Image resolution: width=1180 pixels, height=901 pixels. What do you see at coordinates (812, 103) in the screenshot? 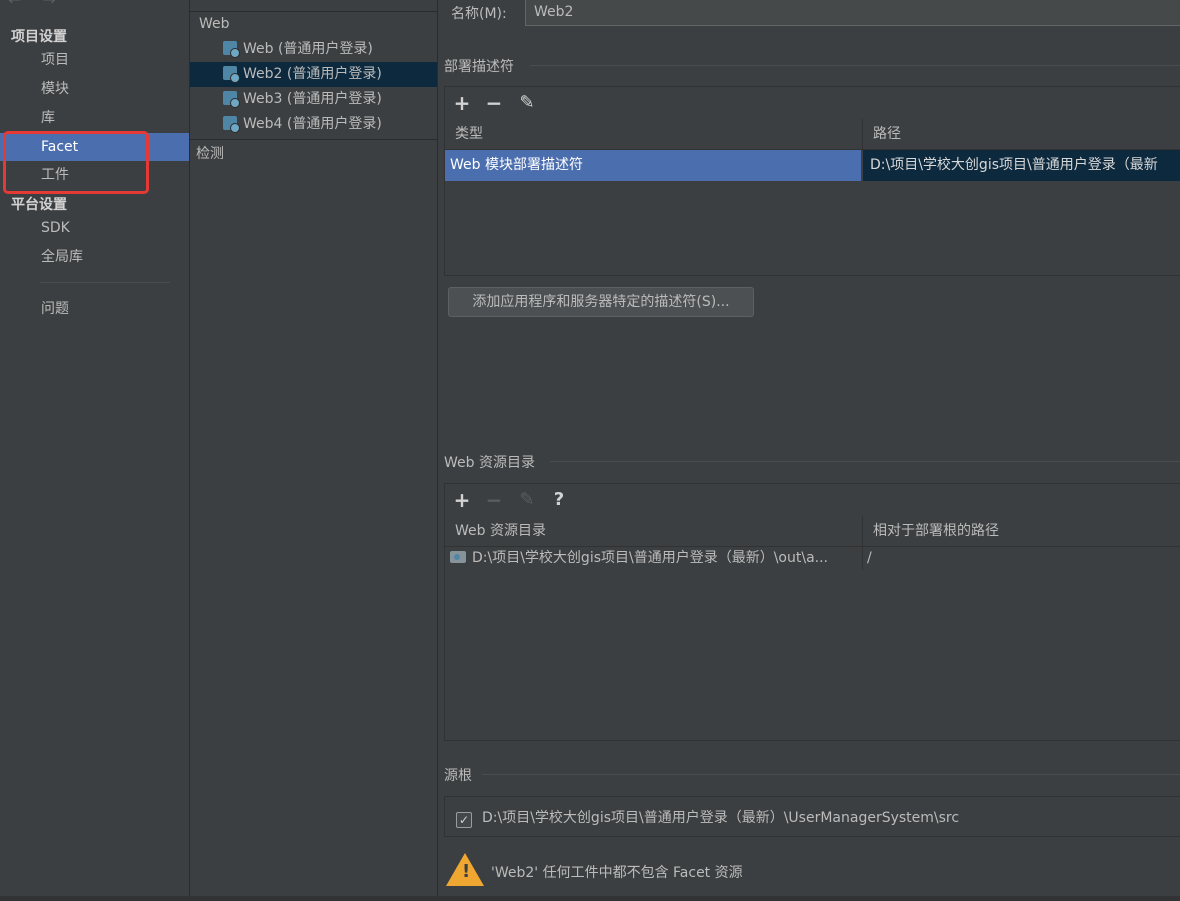
I see `deploy-descriptors-toolbar: + − ✎` at bounding box center [812, 103].